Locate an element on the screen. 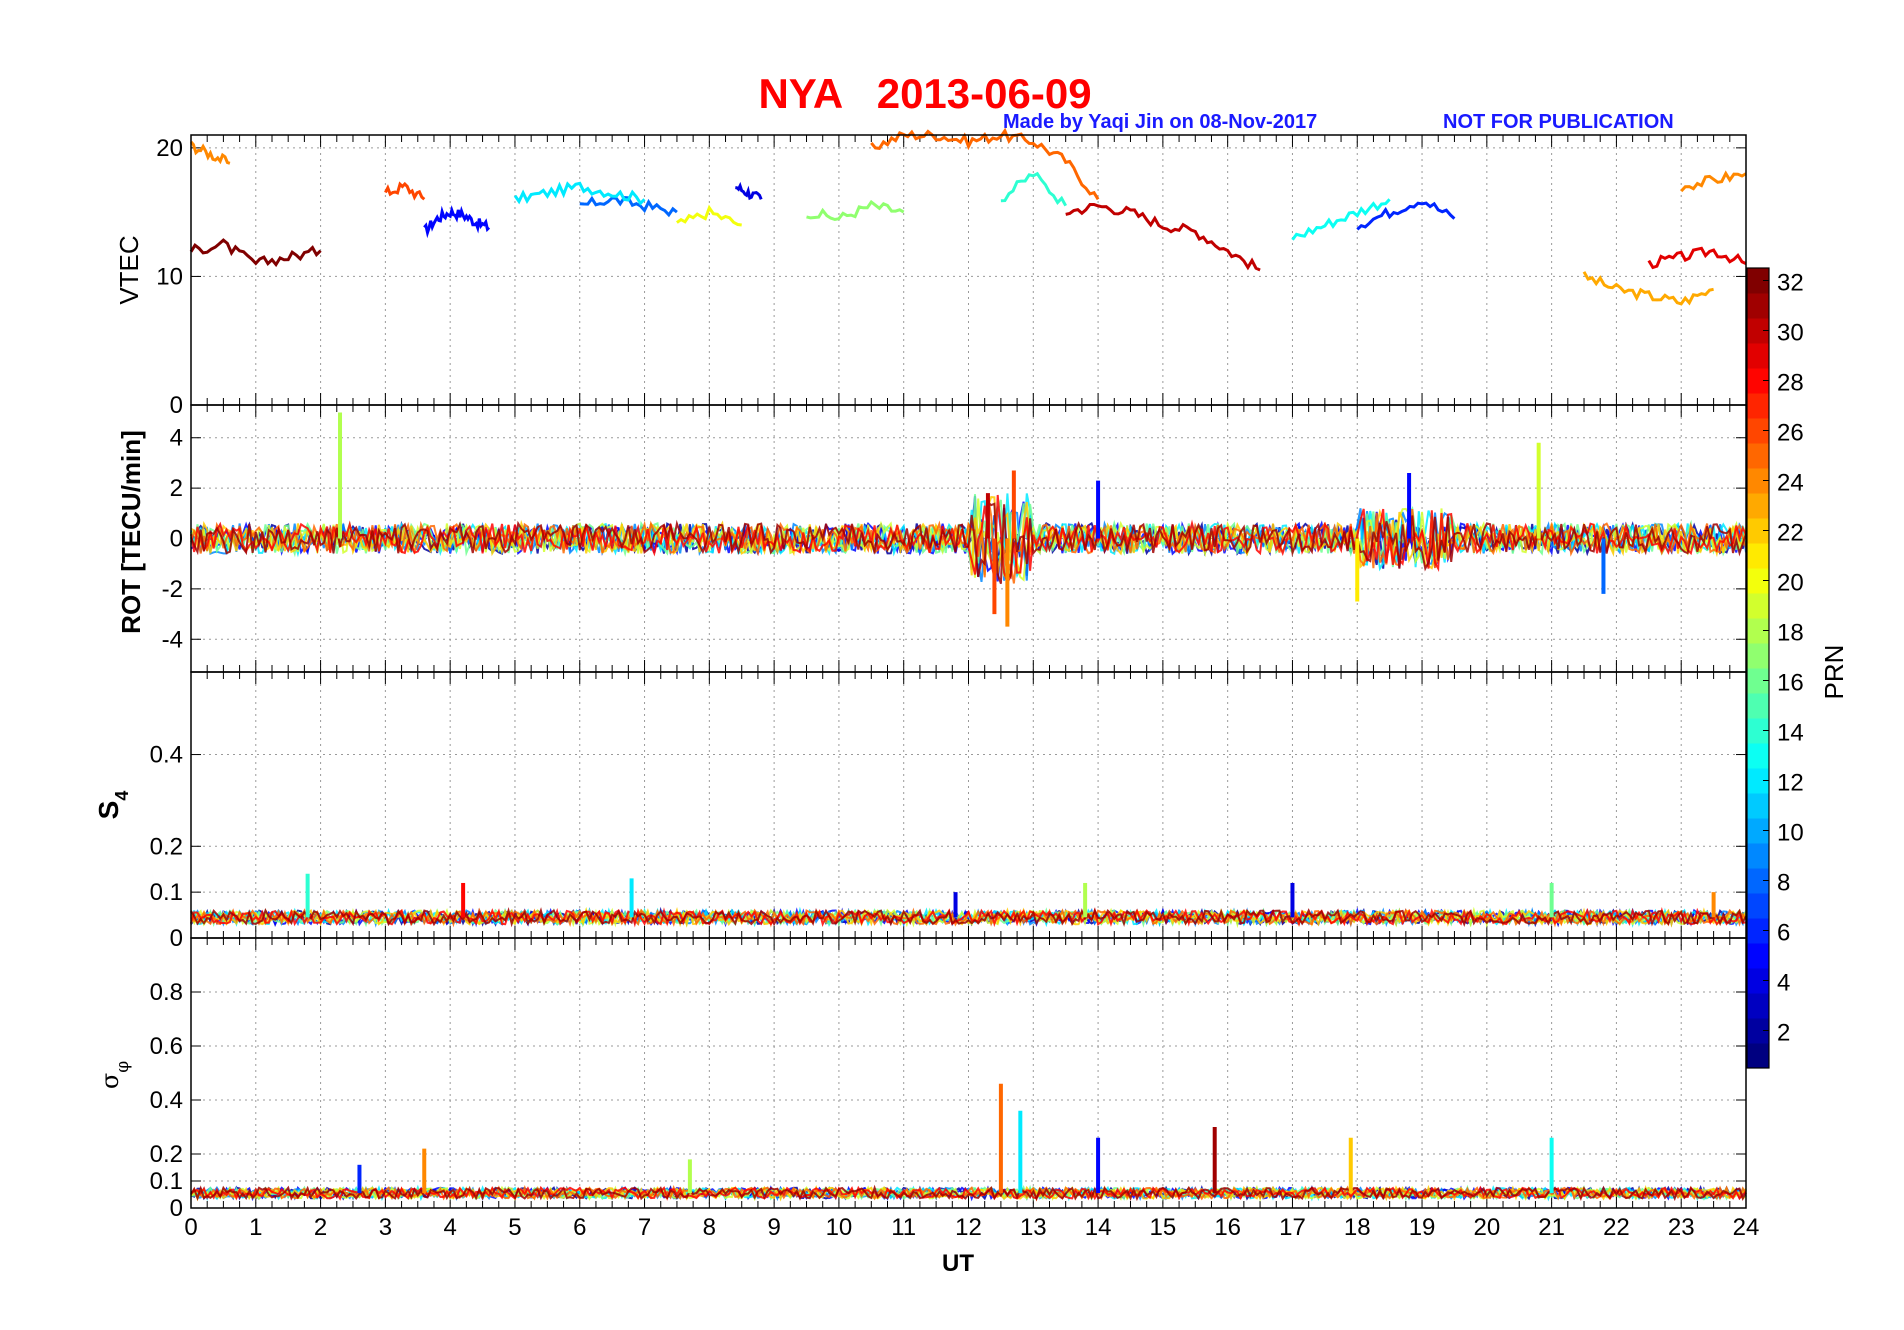  colorbar-tick-label: 22 is located at coordinates (1790, 533).